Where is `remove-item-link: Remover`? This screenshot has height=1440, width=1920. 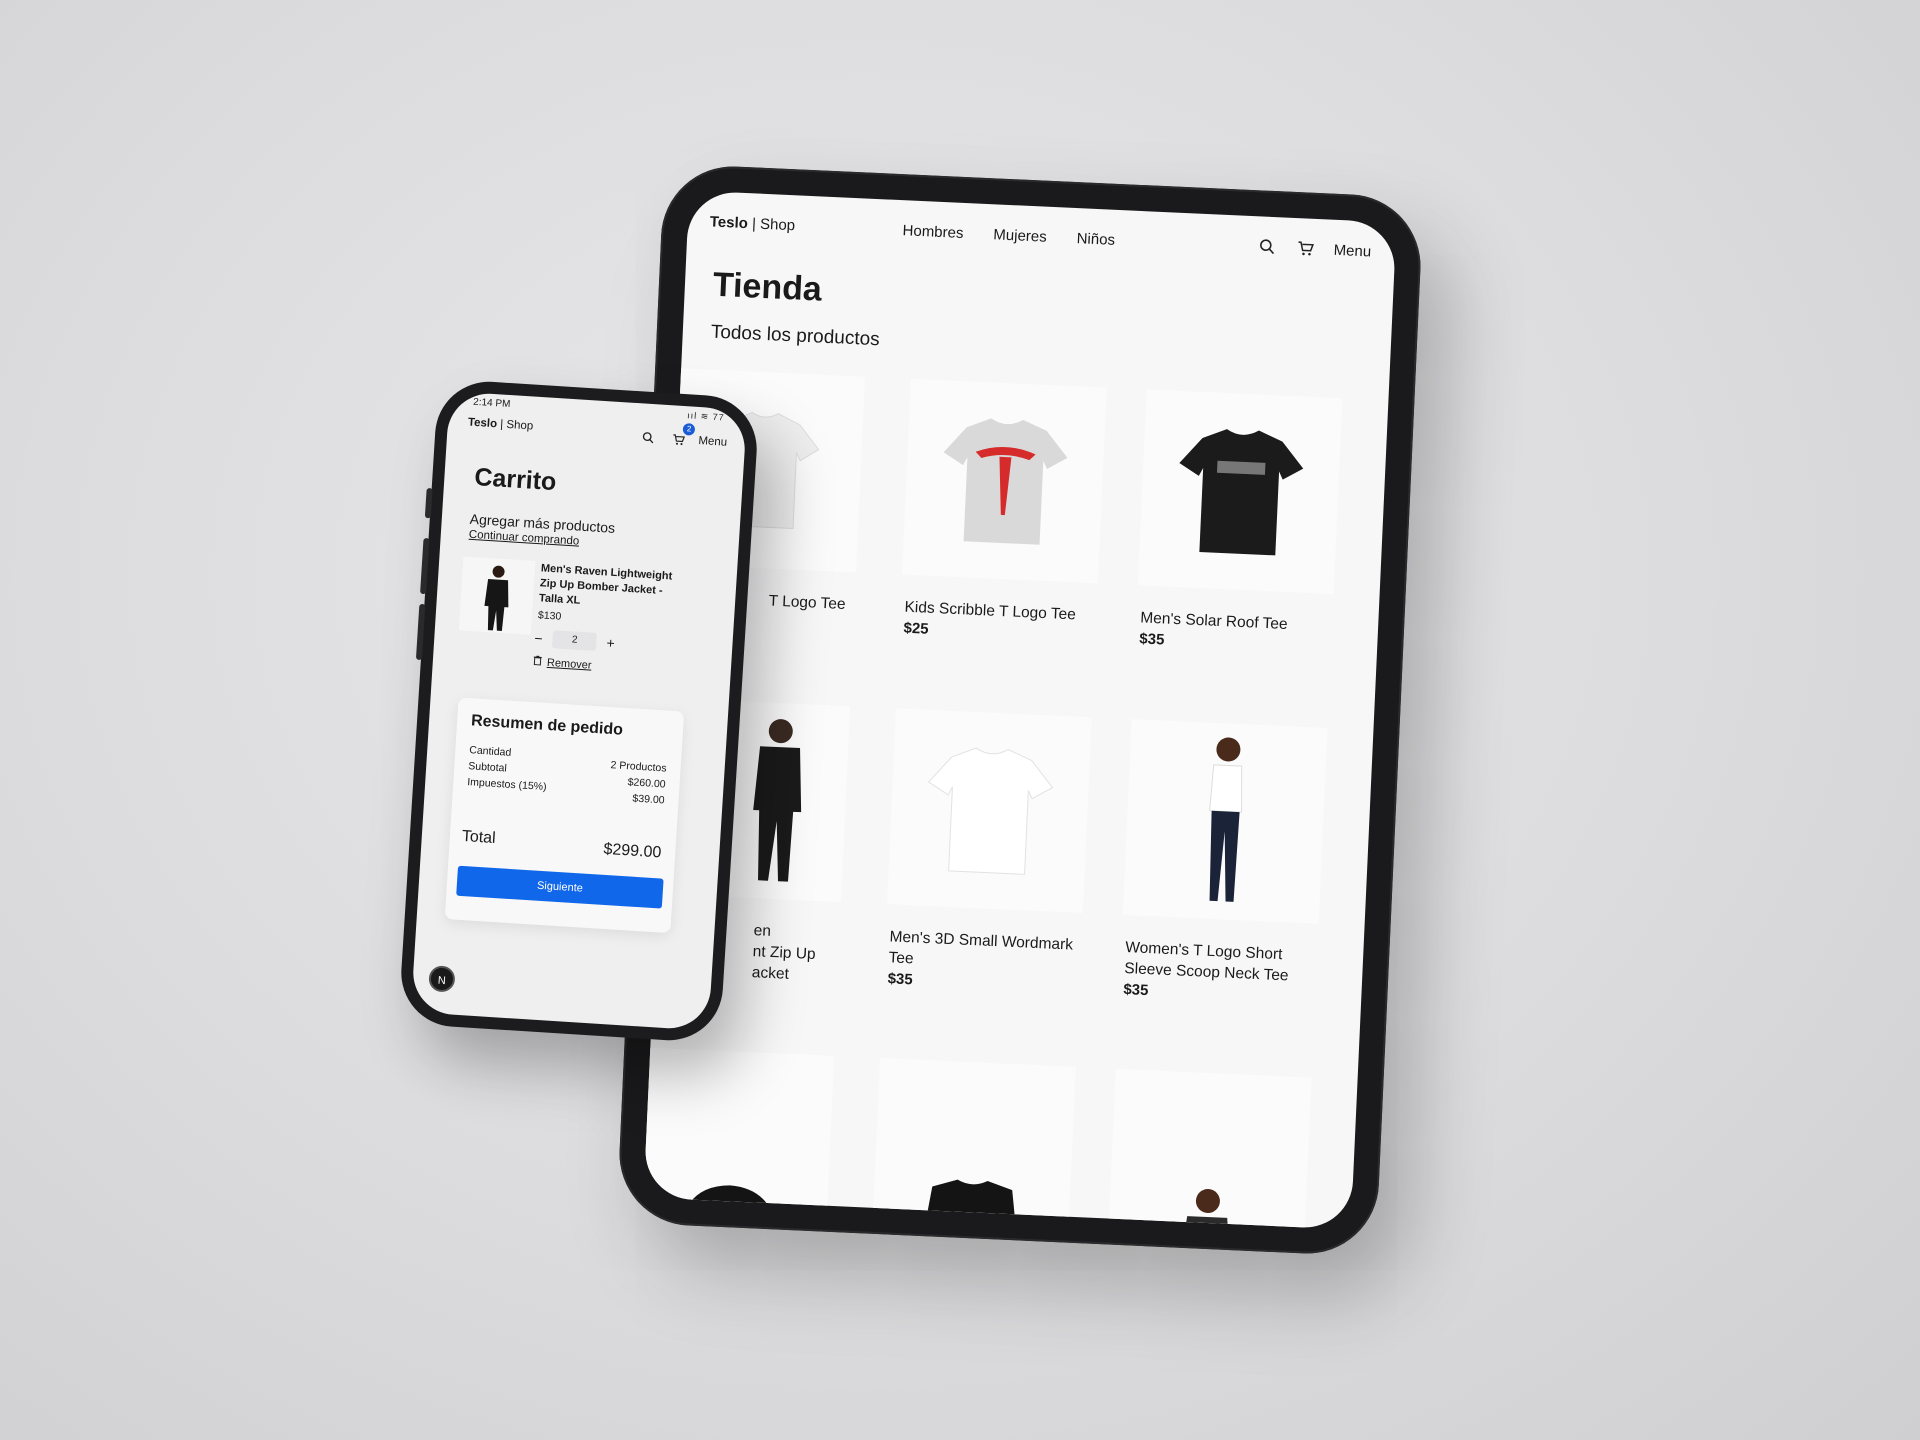
remove-item-link: Remover is located at coordinates (569, 663).